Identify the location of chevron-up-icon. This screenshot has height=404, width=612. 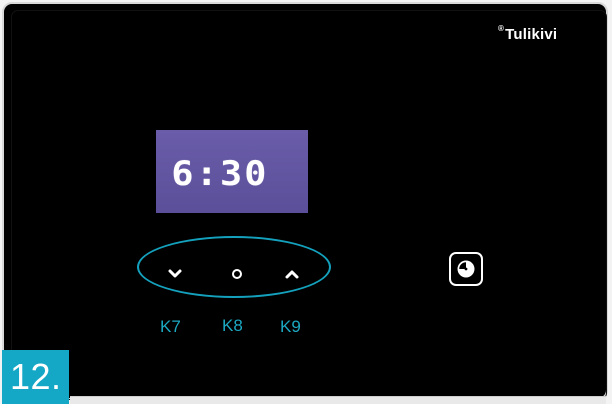
(292, 274).